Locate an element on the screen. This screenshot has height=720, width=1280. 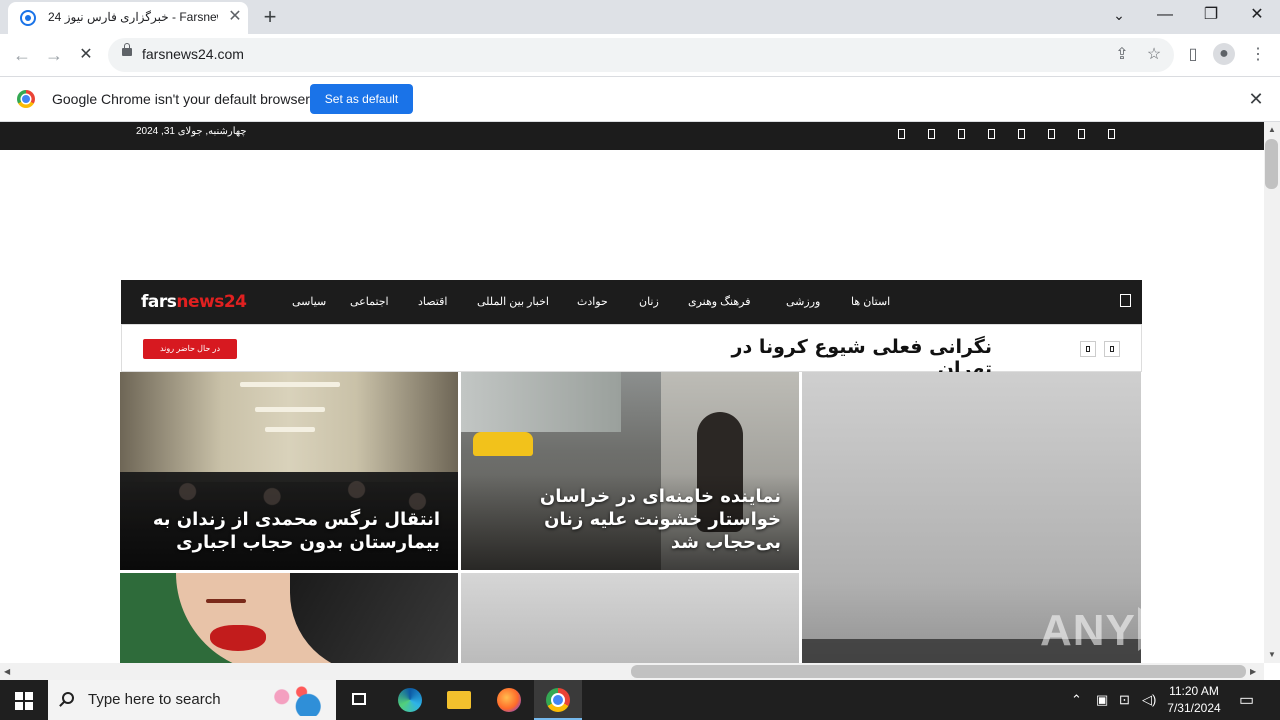
infobar-message: Google Chrome isn't your default browser is located at coordinates (181, 99).